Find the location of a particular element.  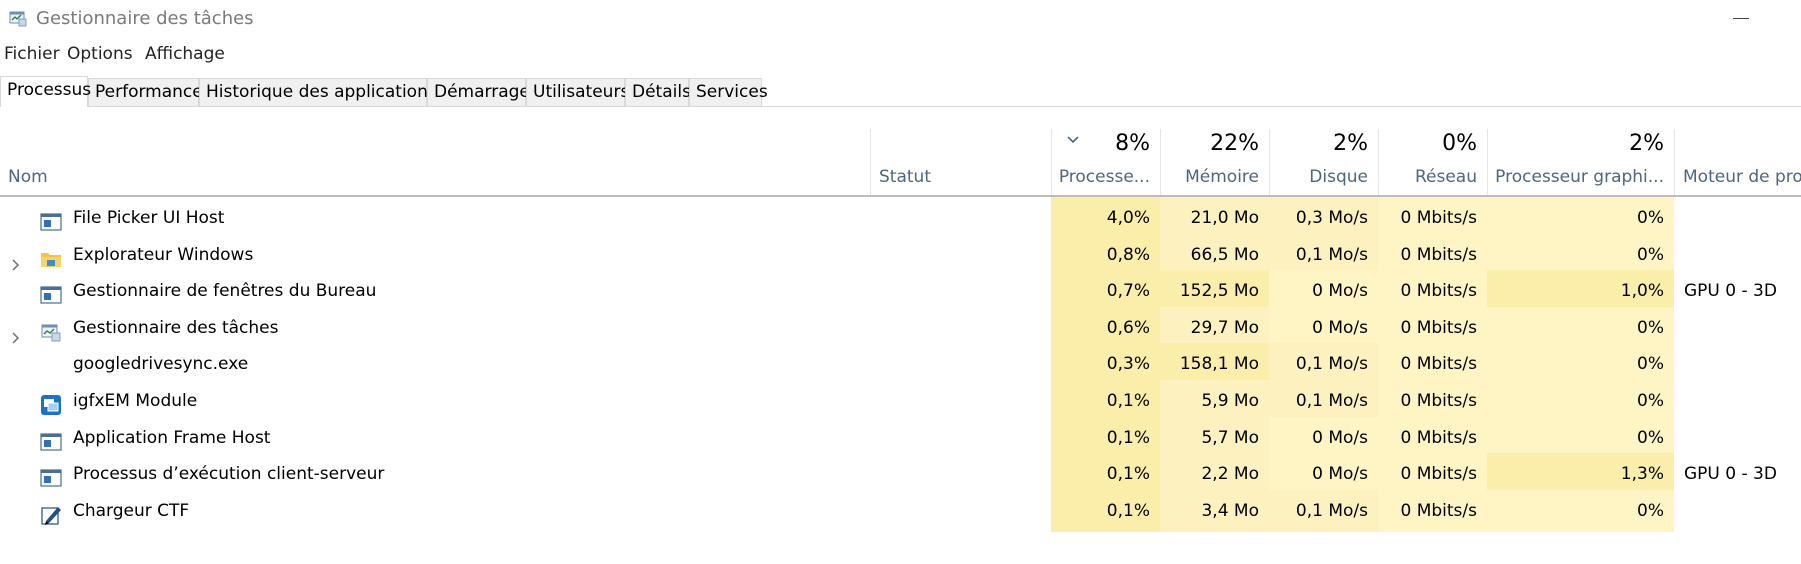

cpu-total: 8% is located at coordinates (1132, 143).